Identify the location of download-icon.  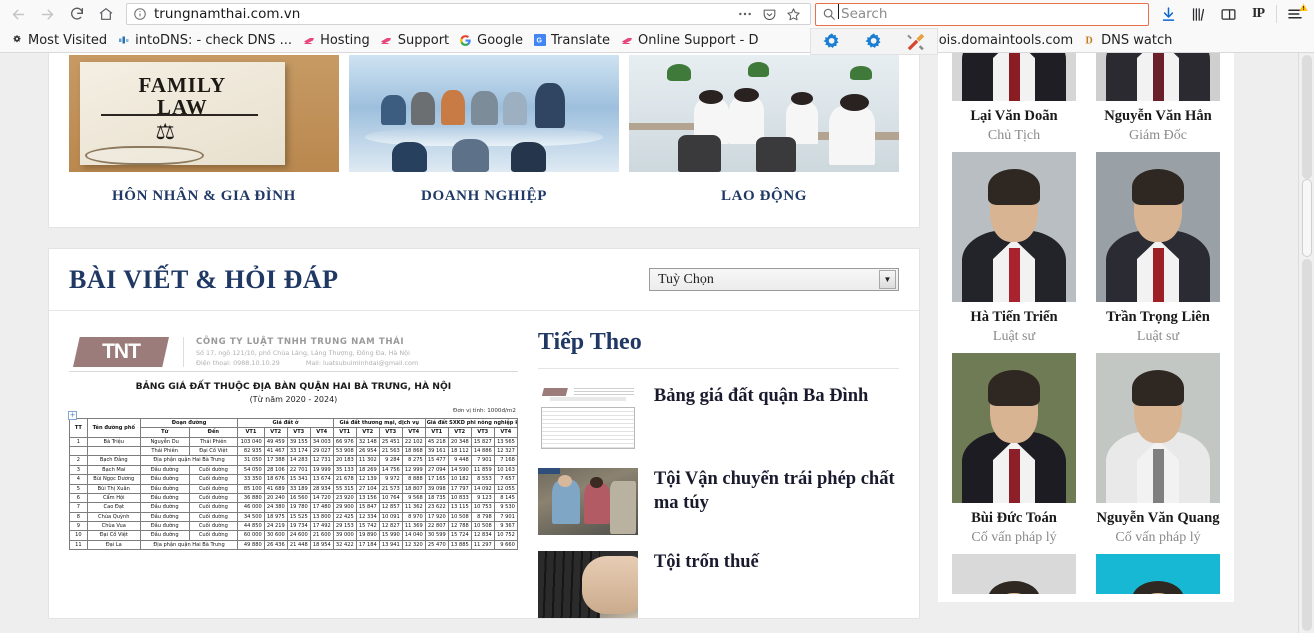
(1168, 14).